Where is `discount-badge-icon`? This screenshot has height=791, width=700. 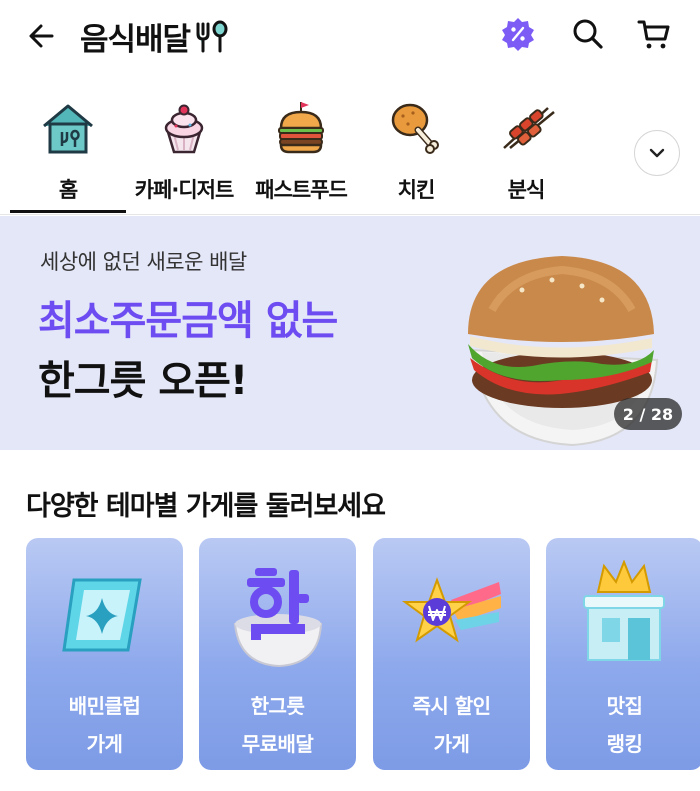 discount-badge-icon is located at coordinates (518, 34).